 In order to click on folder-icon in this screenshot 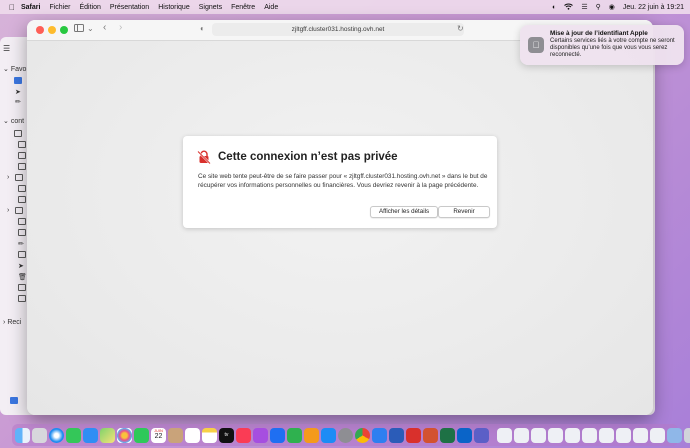, I will do `click(22, 232)`.